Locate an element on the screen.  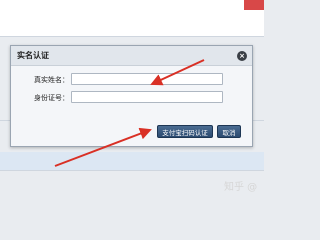
real-name-input is located at coordinates (147, 79).